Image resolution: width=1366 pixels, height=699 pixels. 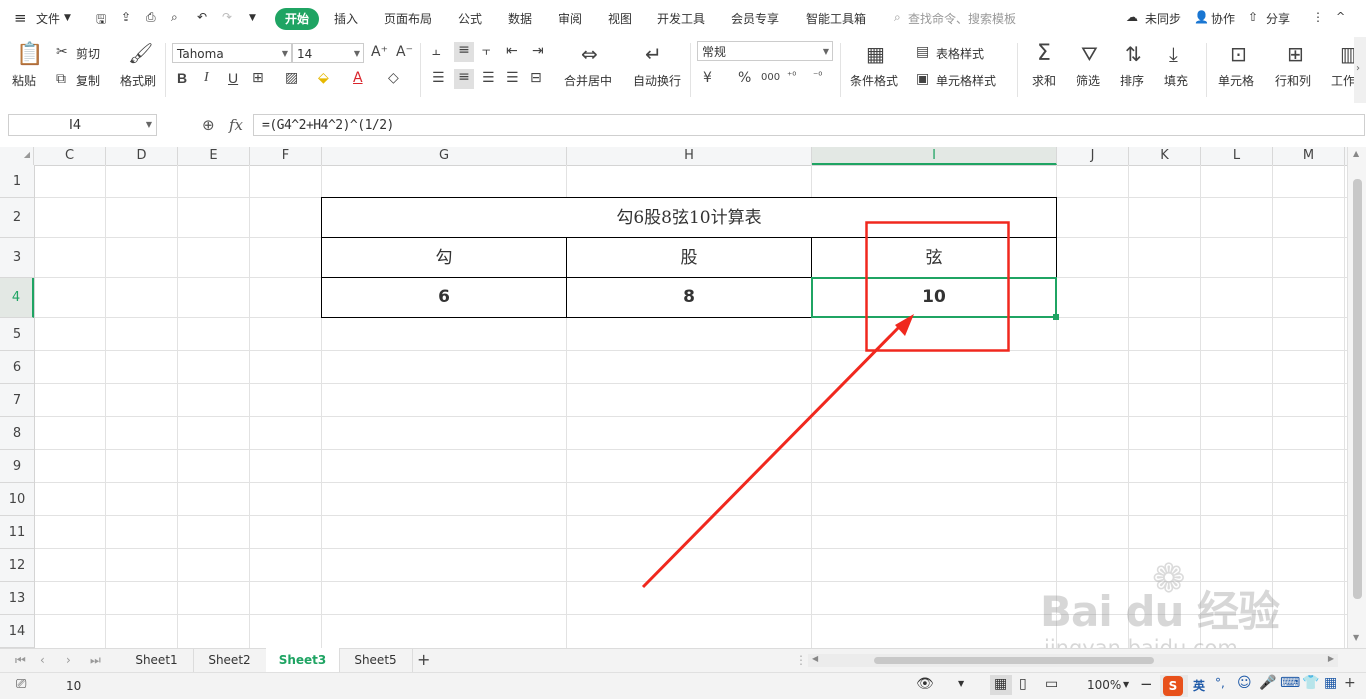 What do you see at coordinates (1244, 683) in the screenshot?
I see `emoji-icon: ☺` at bounding box center [1244, 683].